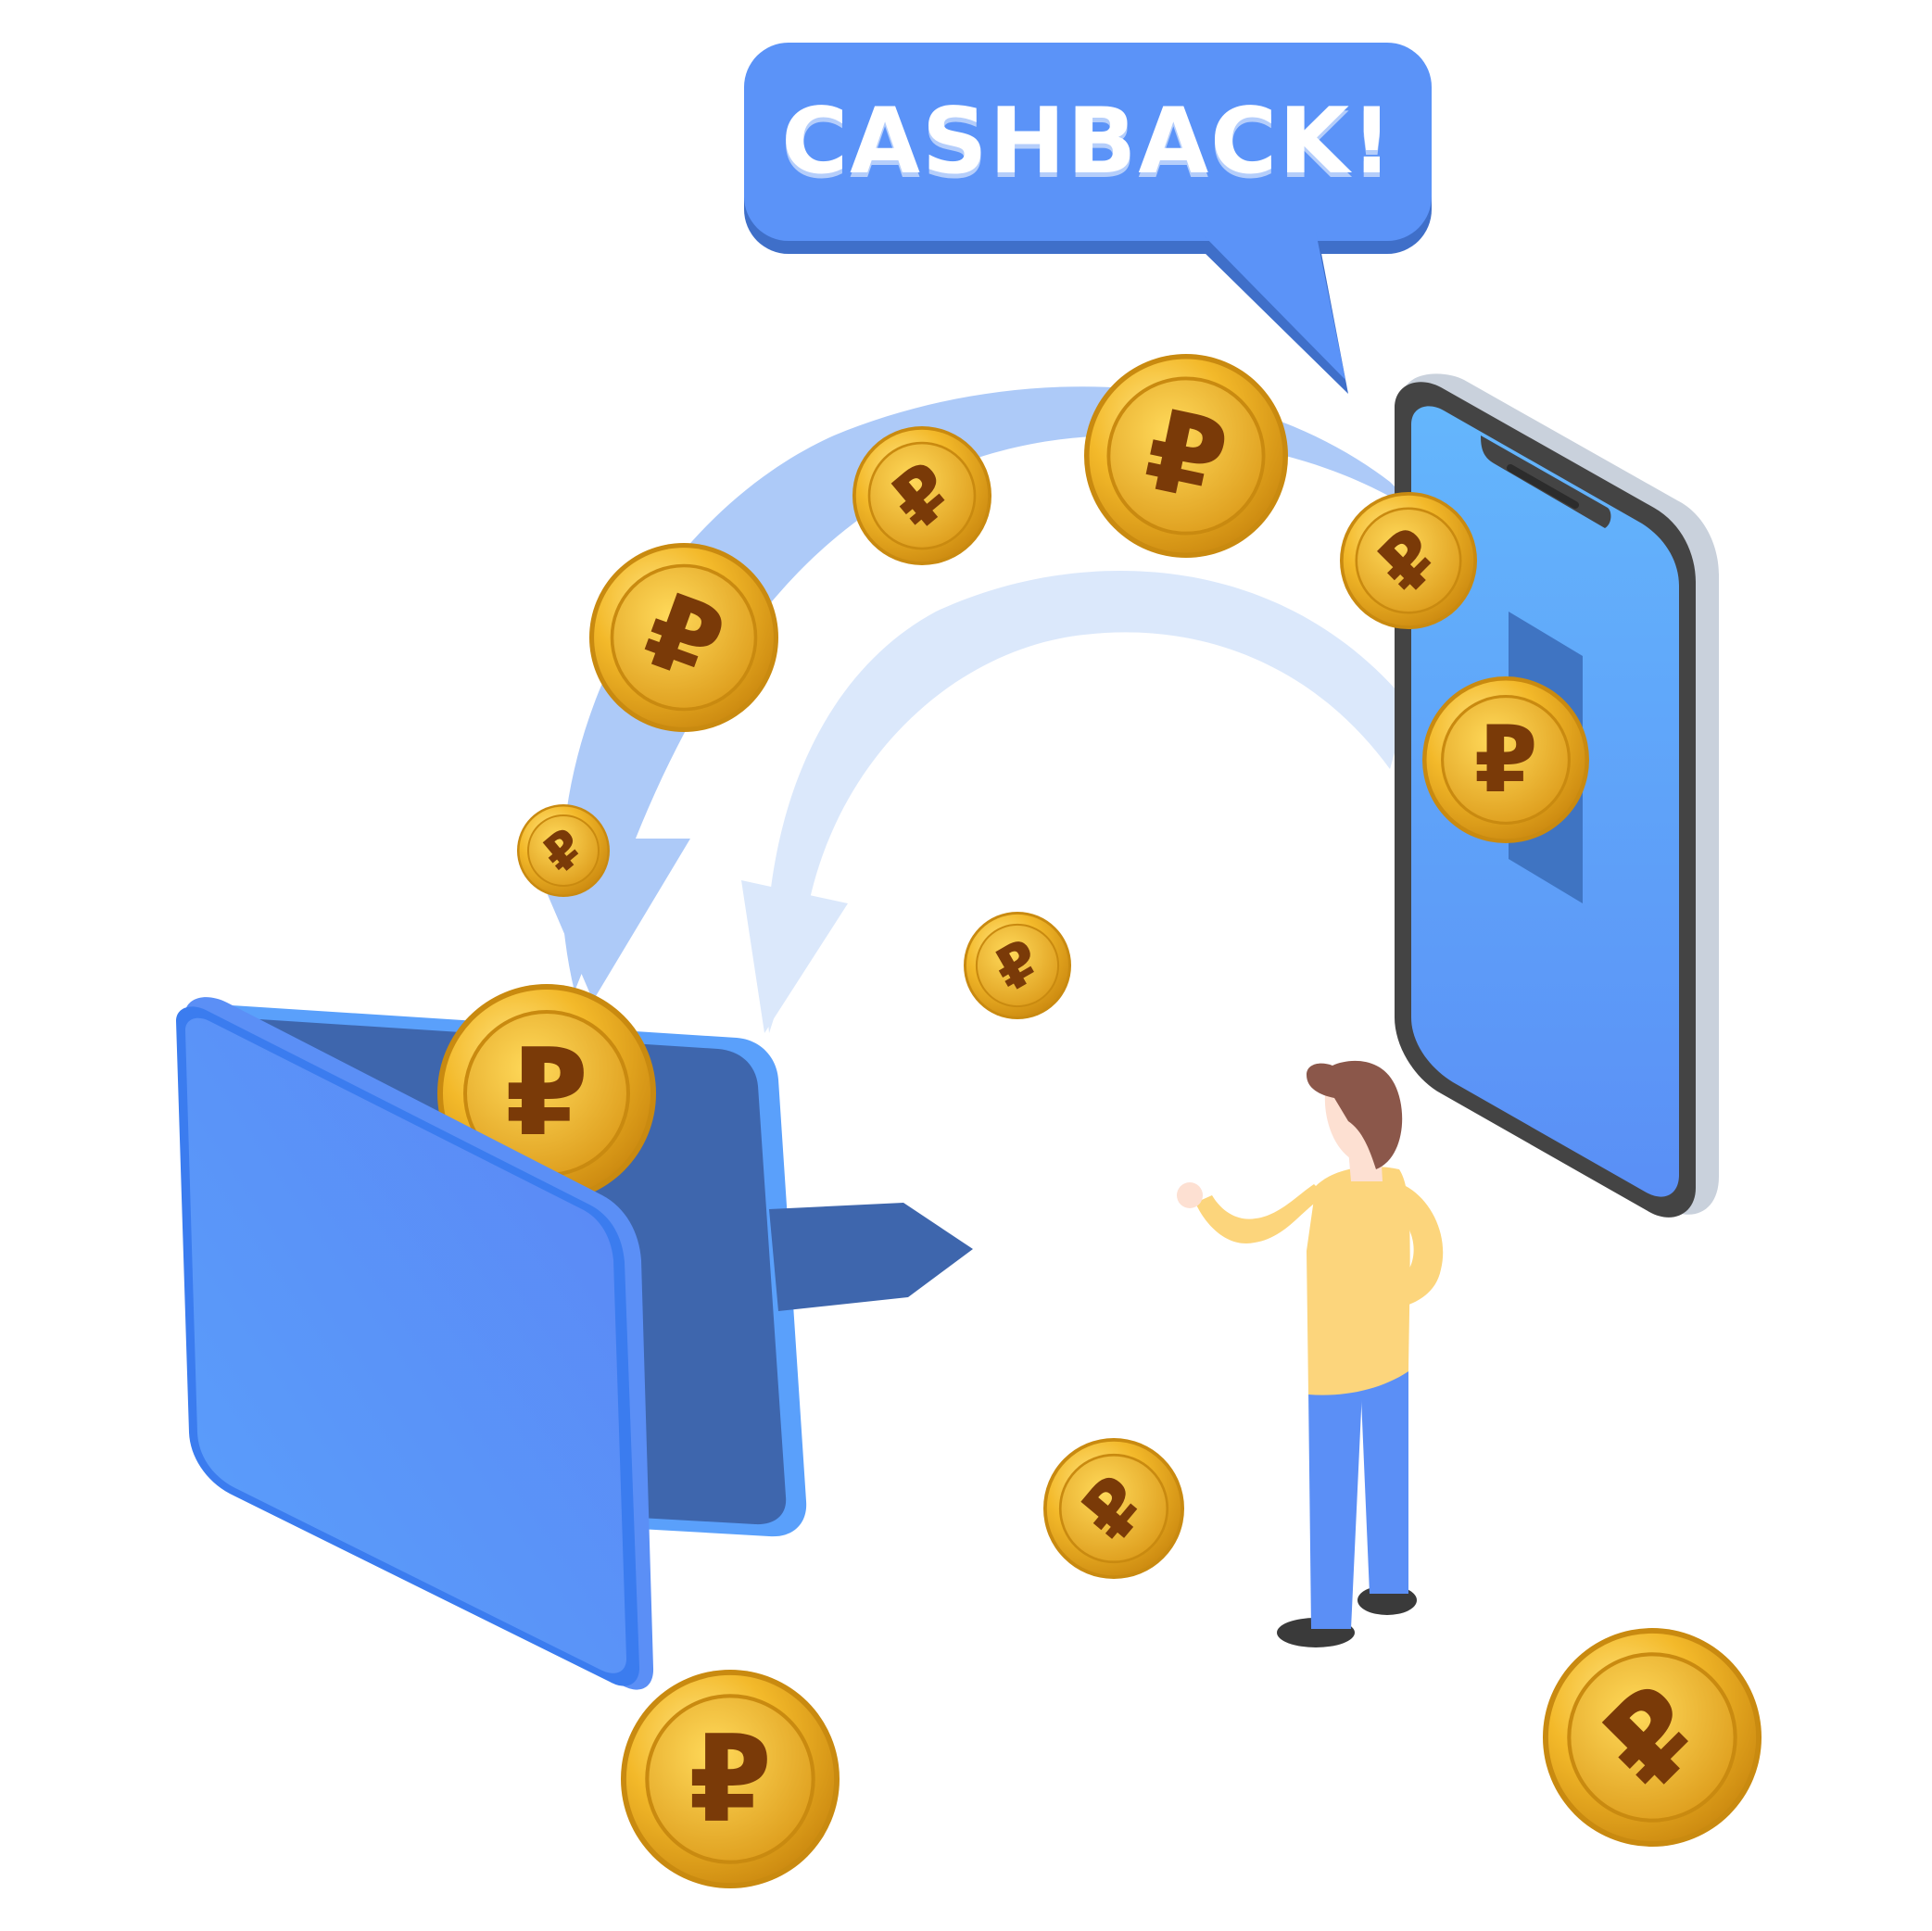 Image resolution: width=1932 pixels, height=1931 pixels. I want to click on person-illustration, so click(1311, 1354).